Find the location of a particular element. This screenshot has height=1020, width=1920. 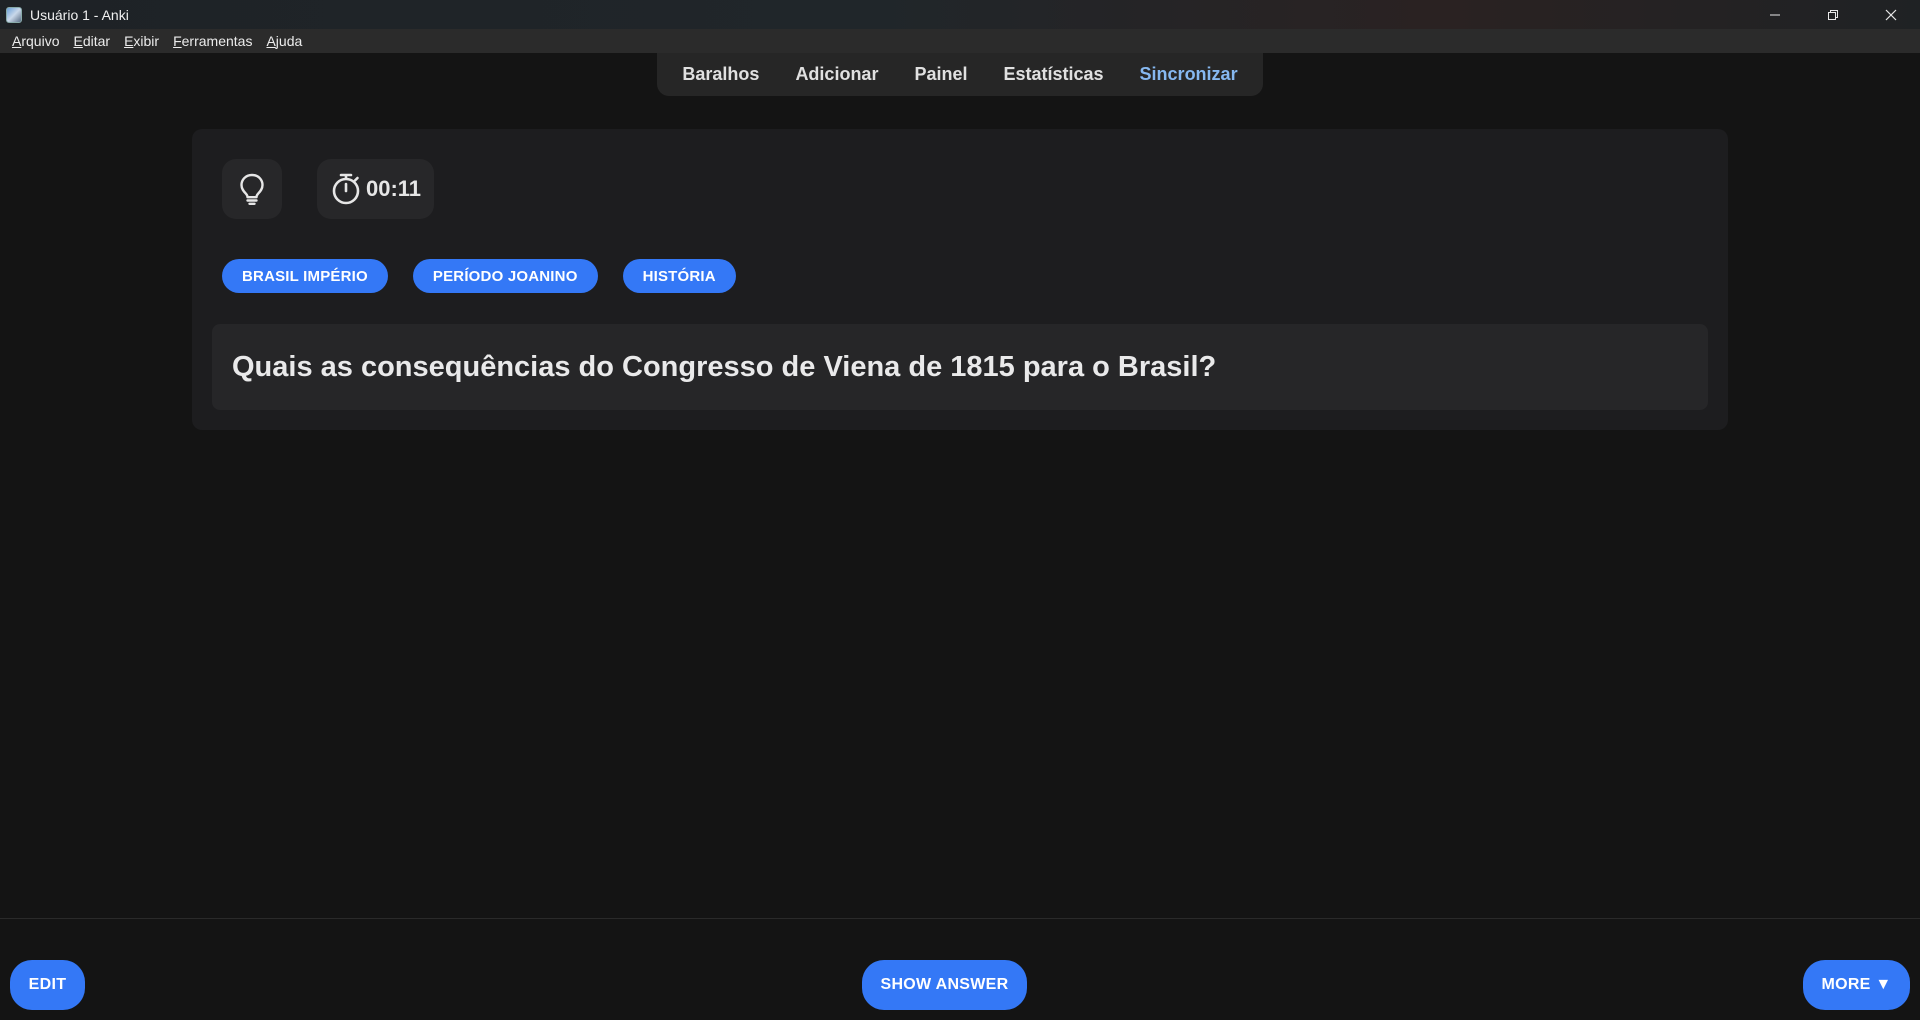

show-answer-button: SHOW ANSWER is located at coordinates (944, 985).